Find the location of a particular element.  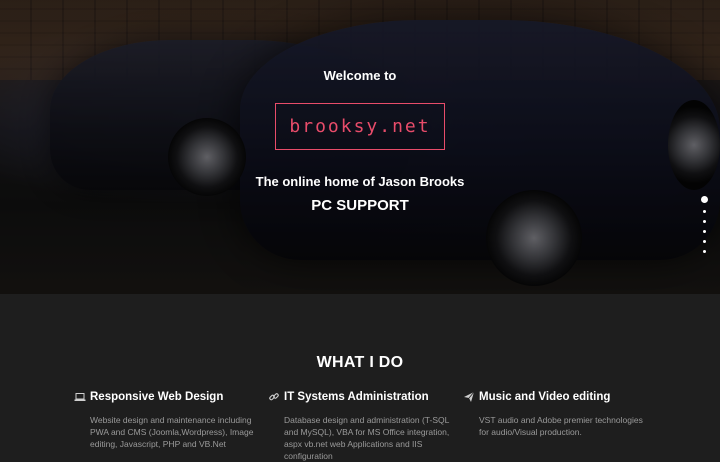

service-title: Responsive Web Design is located at coordinates (157, 397).